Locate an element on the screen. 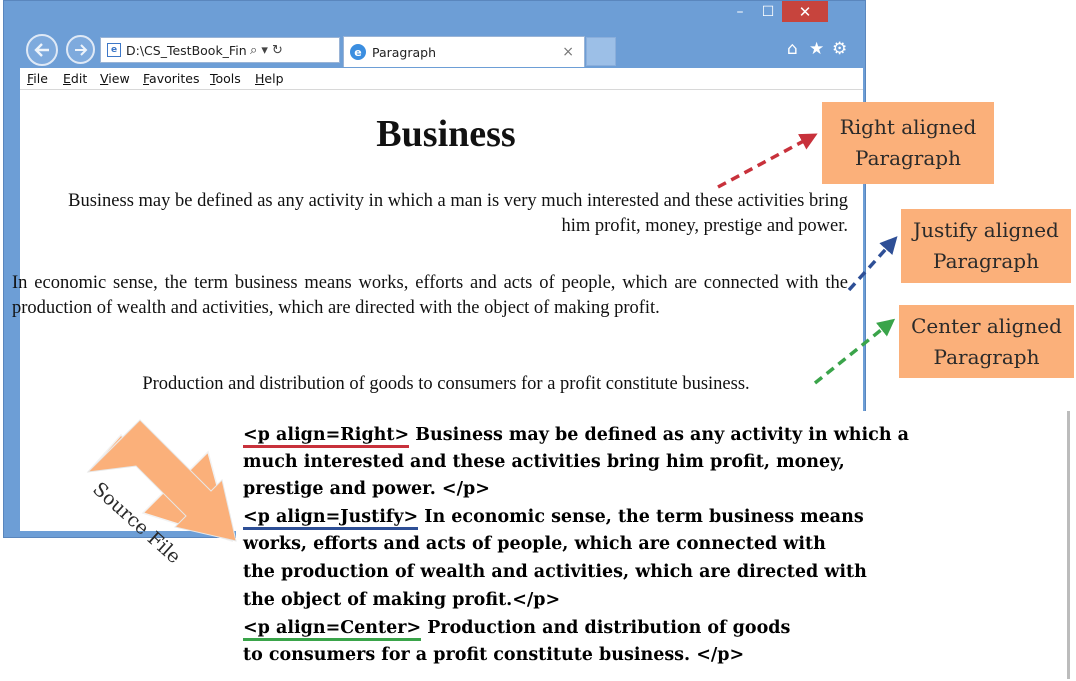  tab-close-icon: × is located at coordinates (568, 52).